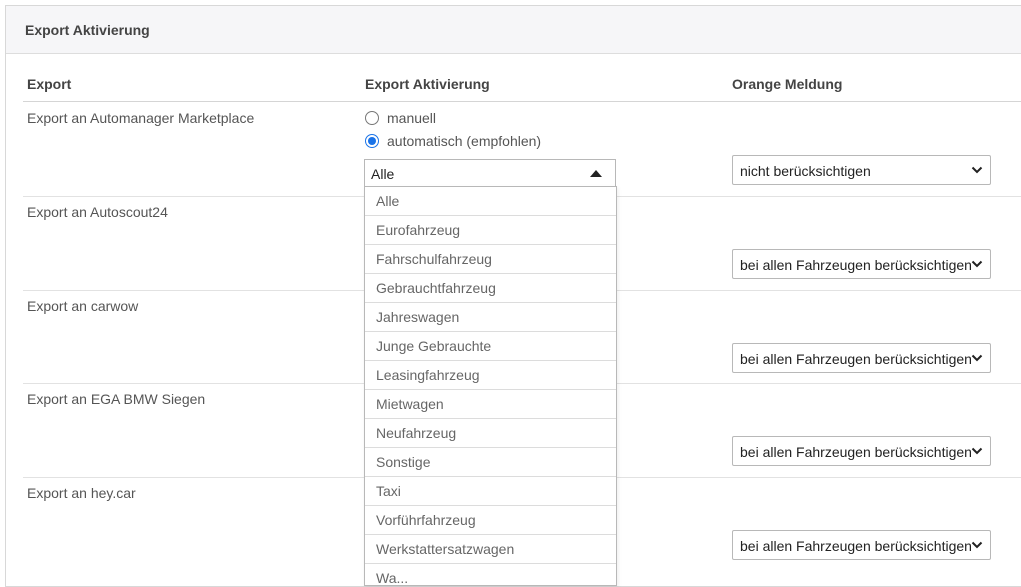  I want to click on radio-manuell-label: manuell, so click(412, 118).